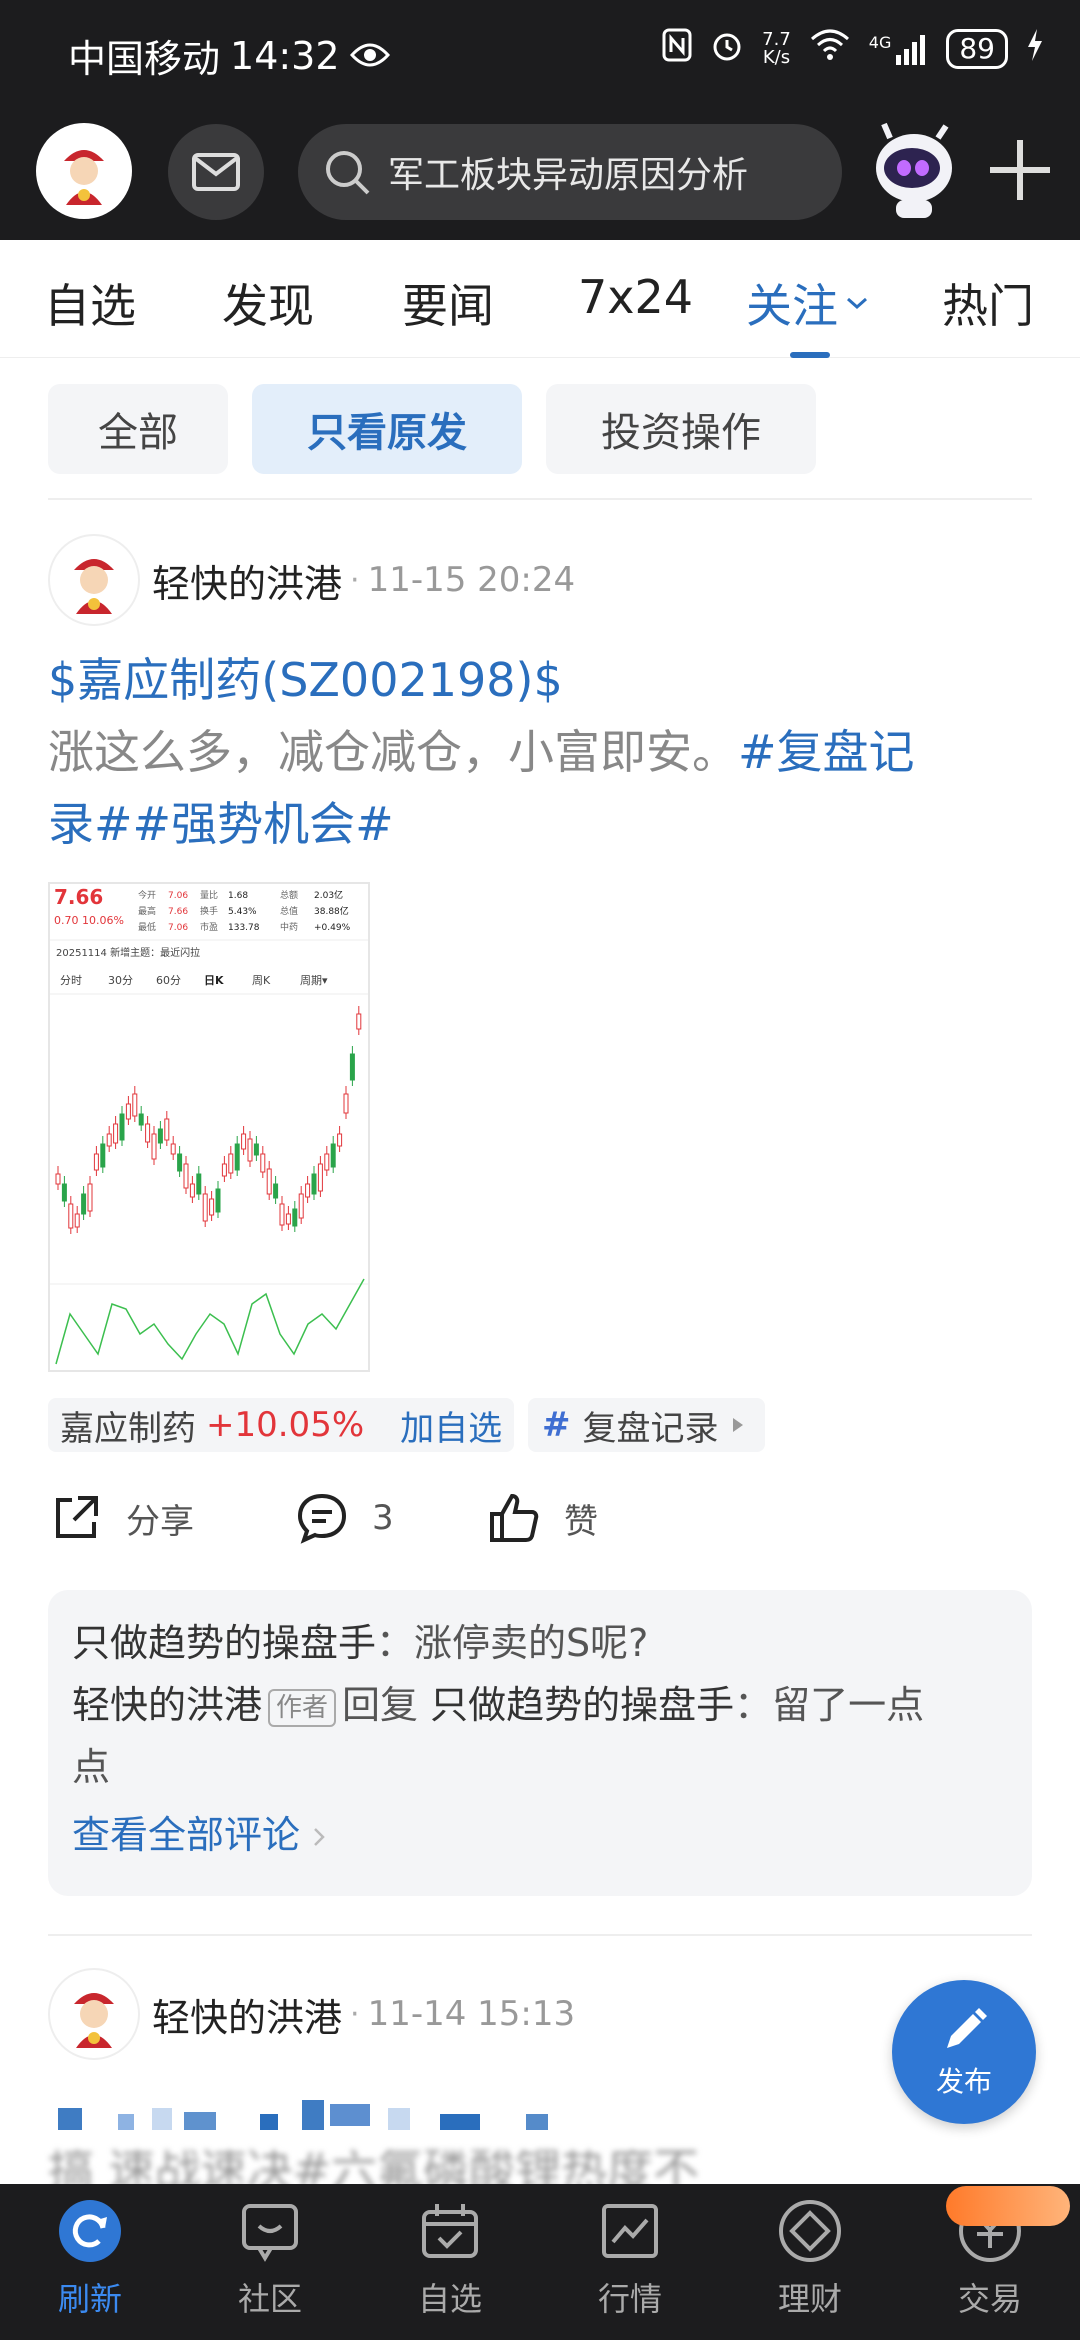 The image size is (1080, 2340). What do you see at coordinates (808, 303) in the screenshot?
I see `tab-following: 关注` at bounding box center [808, 303].